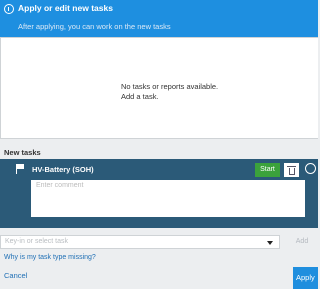 Image resolution: width=320 pixels, height=289 pixels. What do you see at coordinates (9, 9) in the screenshot?
I see `info-icon` at bounding box center [9, 9].